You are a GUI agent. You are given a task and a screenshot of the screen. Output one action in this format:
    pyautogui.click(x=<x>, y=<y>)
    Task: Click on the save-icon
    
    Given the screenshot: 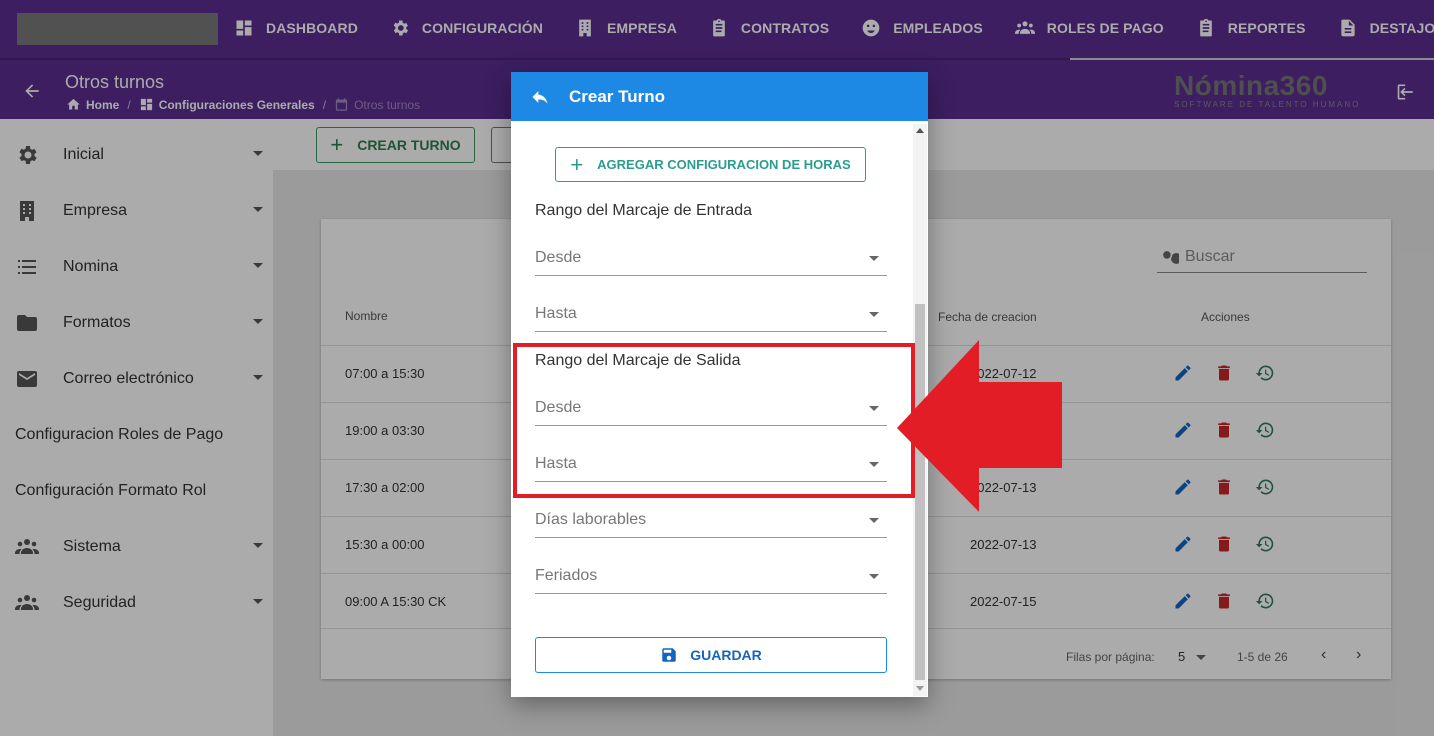 What is the action you would take?
    pyautogui.click(x=669, y=655)
    